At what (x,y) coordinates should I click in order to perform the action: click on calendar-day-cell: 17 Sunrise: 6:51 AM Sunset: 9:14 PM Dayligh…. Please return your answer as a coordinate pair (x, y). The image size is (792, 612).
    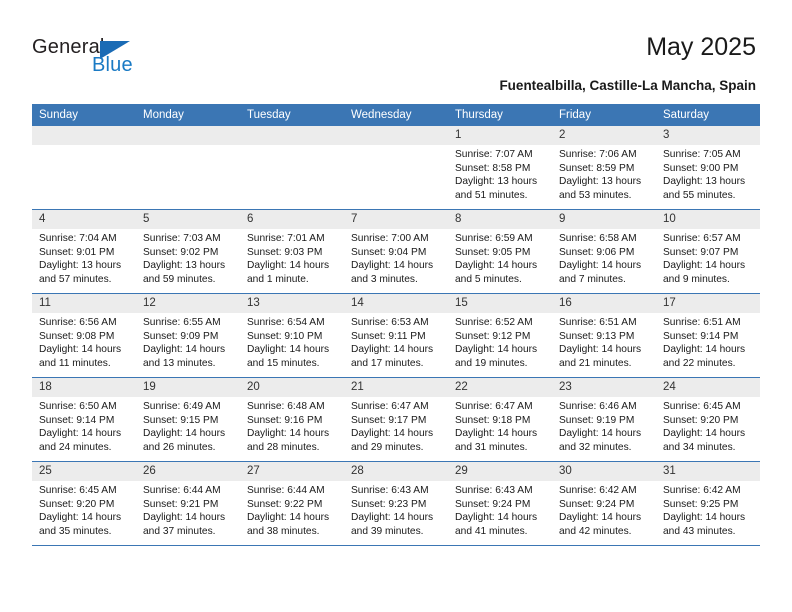
    Looking at the image, I should click on (708, 335).